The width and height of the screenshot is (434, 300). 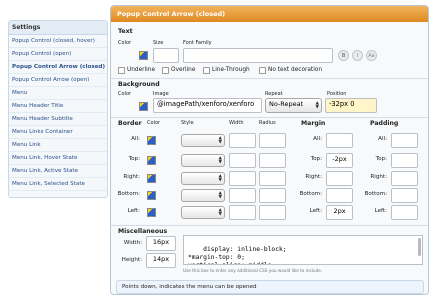 What do you see at coordinates (267, 123) in the screenshot?
I see `border-radius-label: Radius` at bounding box center [267, 123].